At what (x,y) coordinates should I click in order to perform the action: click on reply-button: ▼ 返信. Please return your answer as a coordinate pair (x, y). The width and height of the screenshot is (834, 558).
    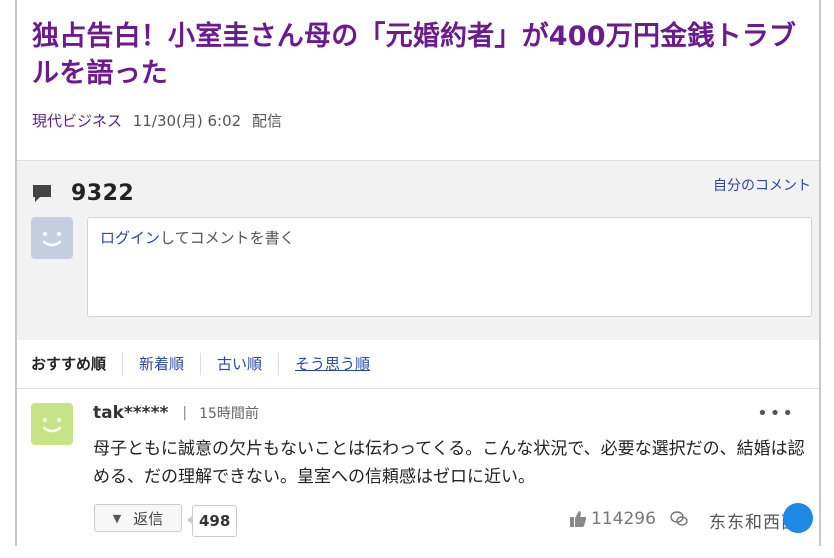
    Looking at the image, I should click on (138, 518).